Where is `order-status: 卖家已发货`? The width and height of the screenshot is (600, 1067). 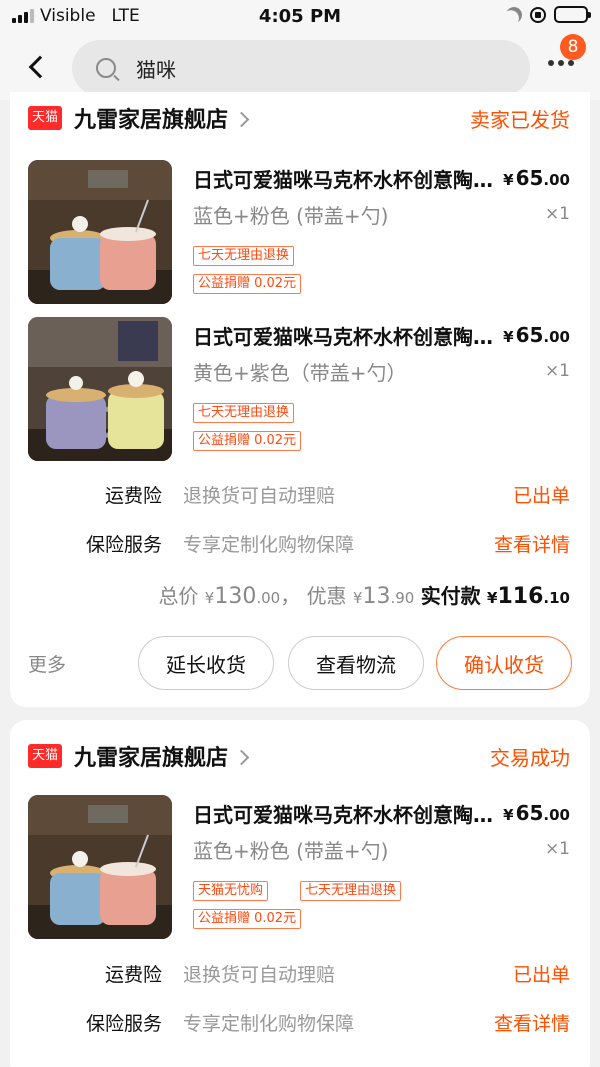 order-status: 卖家已发货 is located at coordinates (520, 120).